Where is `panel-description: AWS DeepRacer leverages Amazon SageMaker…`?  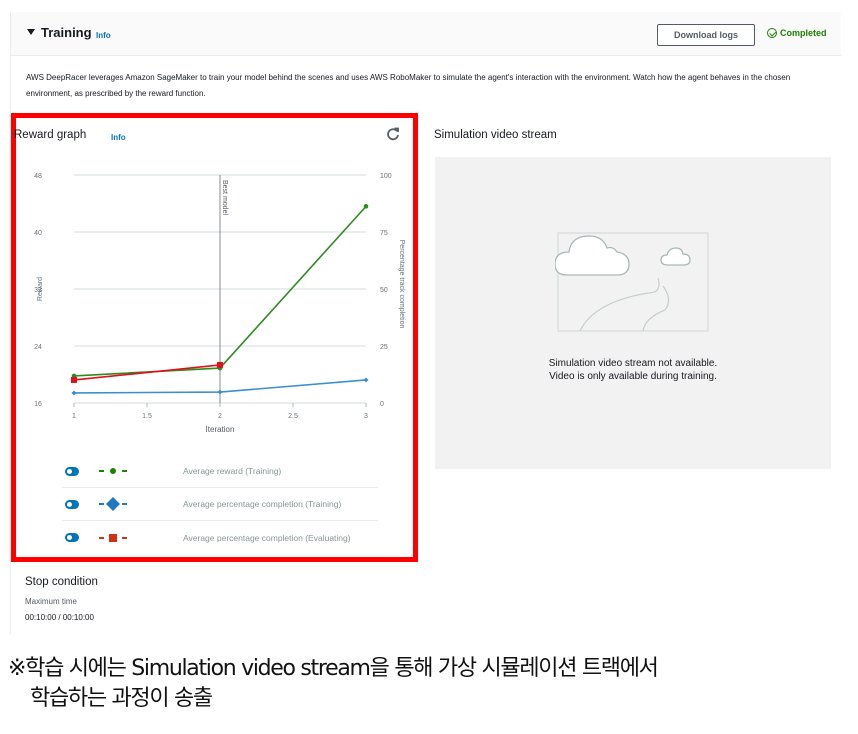 panel-description: AWS DeepRacer leverages Amazon SageMaker… is located at coordinates (408, 85).